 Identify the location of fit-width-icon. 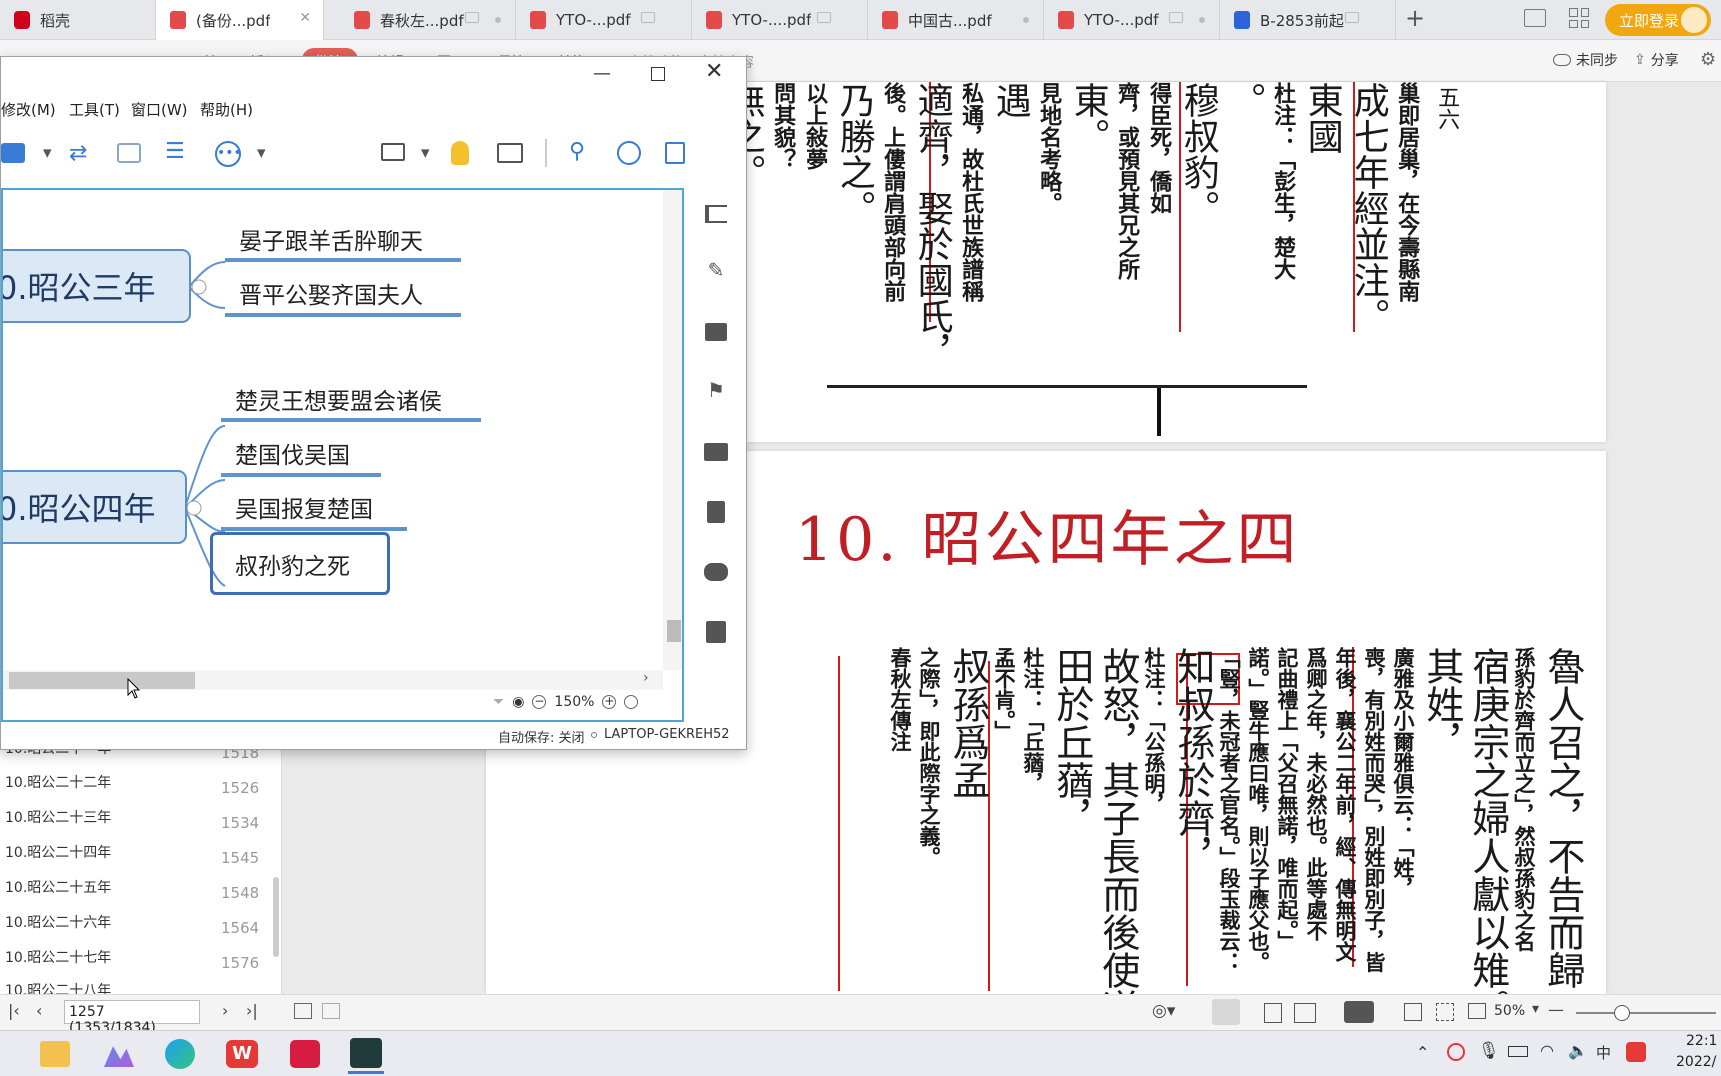
(1477, 1011).